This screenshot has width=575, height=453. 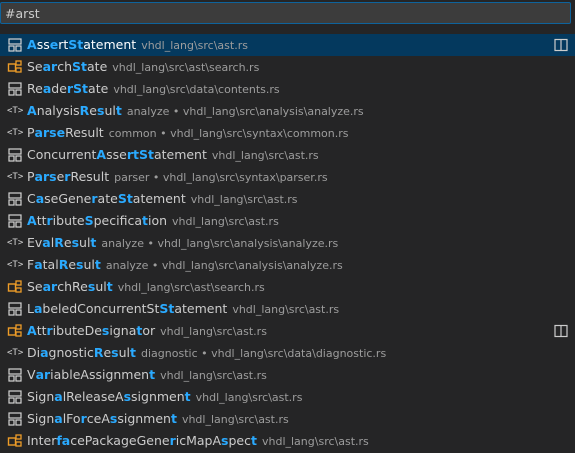 What do you see at coordinates (35, 242) in the screenshot?
I see `label-segment: Ev` at bounding box center [35, 242].